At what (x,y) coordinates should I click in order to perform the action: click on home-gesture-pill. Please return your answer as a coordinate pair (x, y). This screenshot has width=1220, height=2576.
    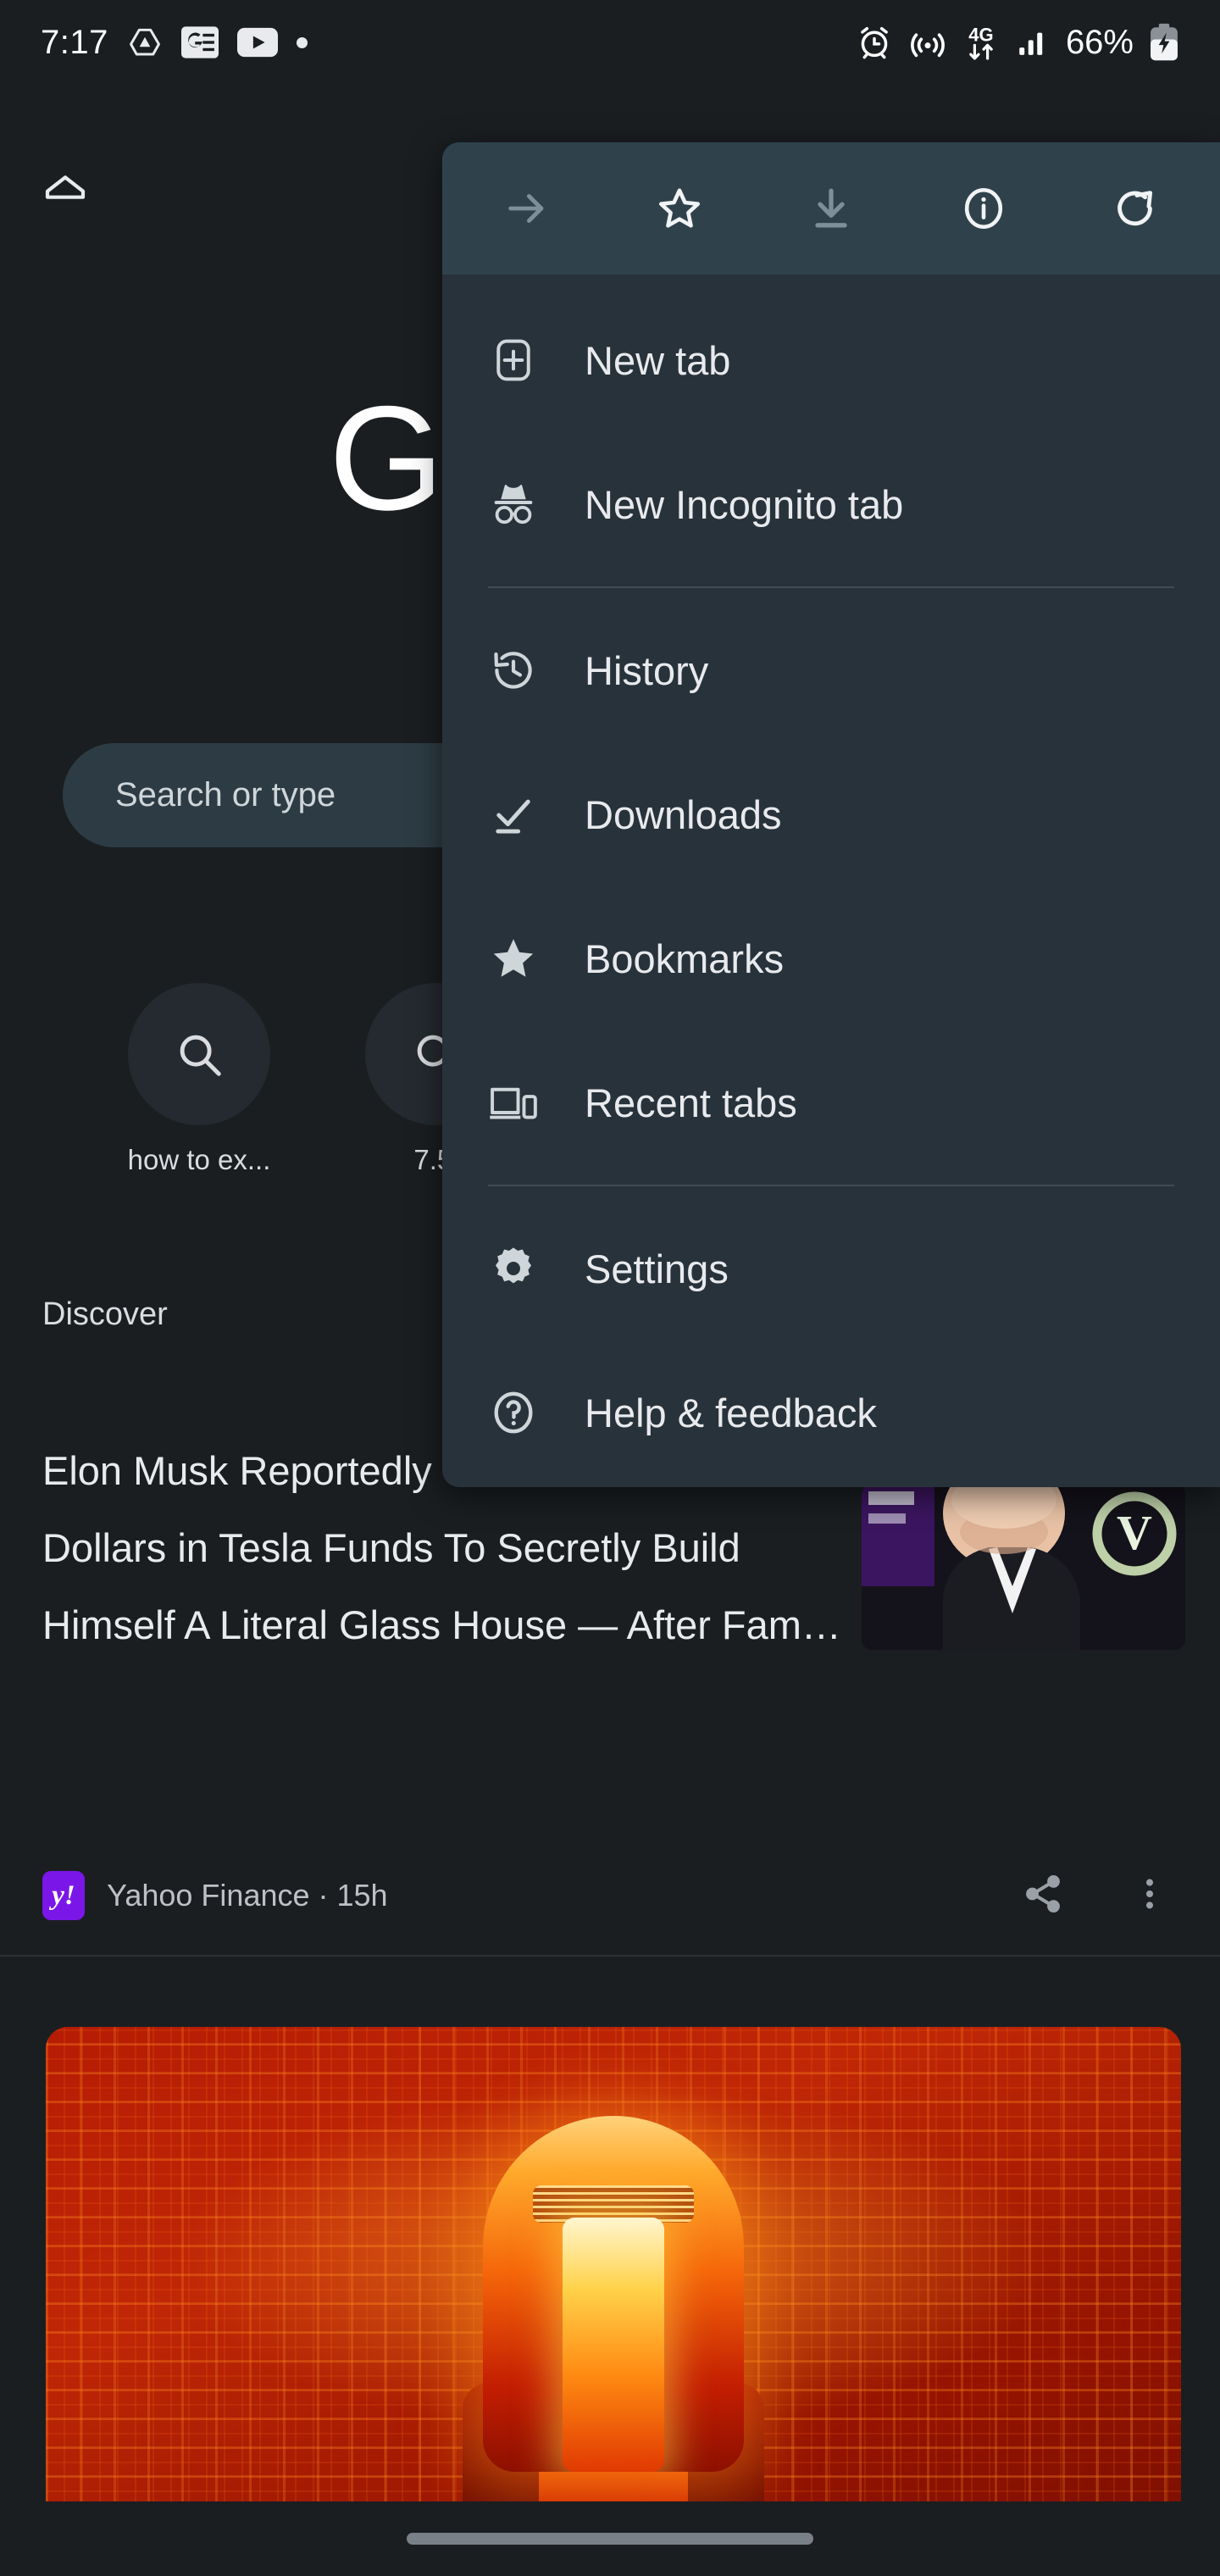
    Looking at the image, I should click on (610, 2539).